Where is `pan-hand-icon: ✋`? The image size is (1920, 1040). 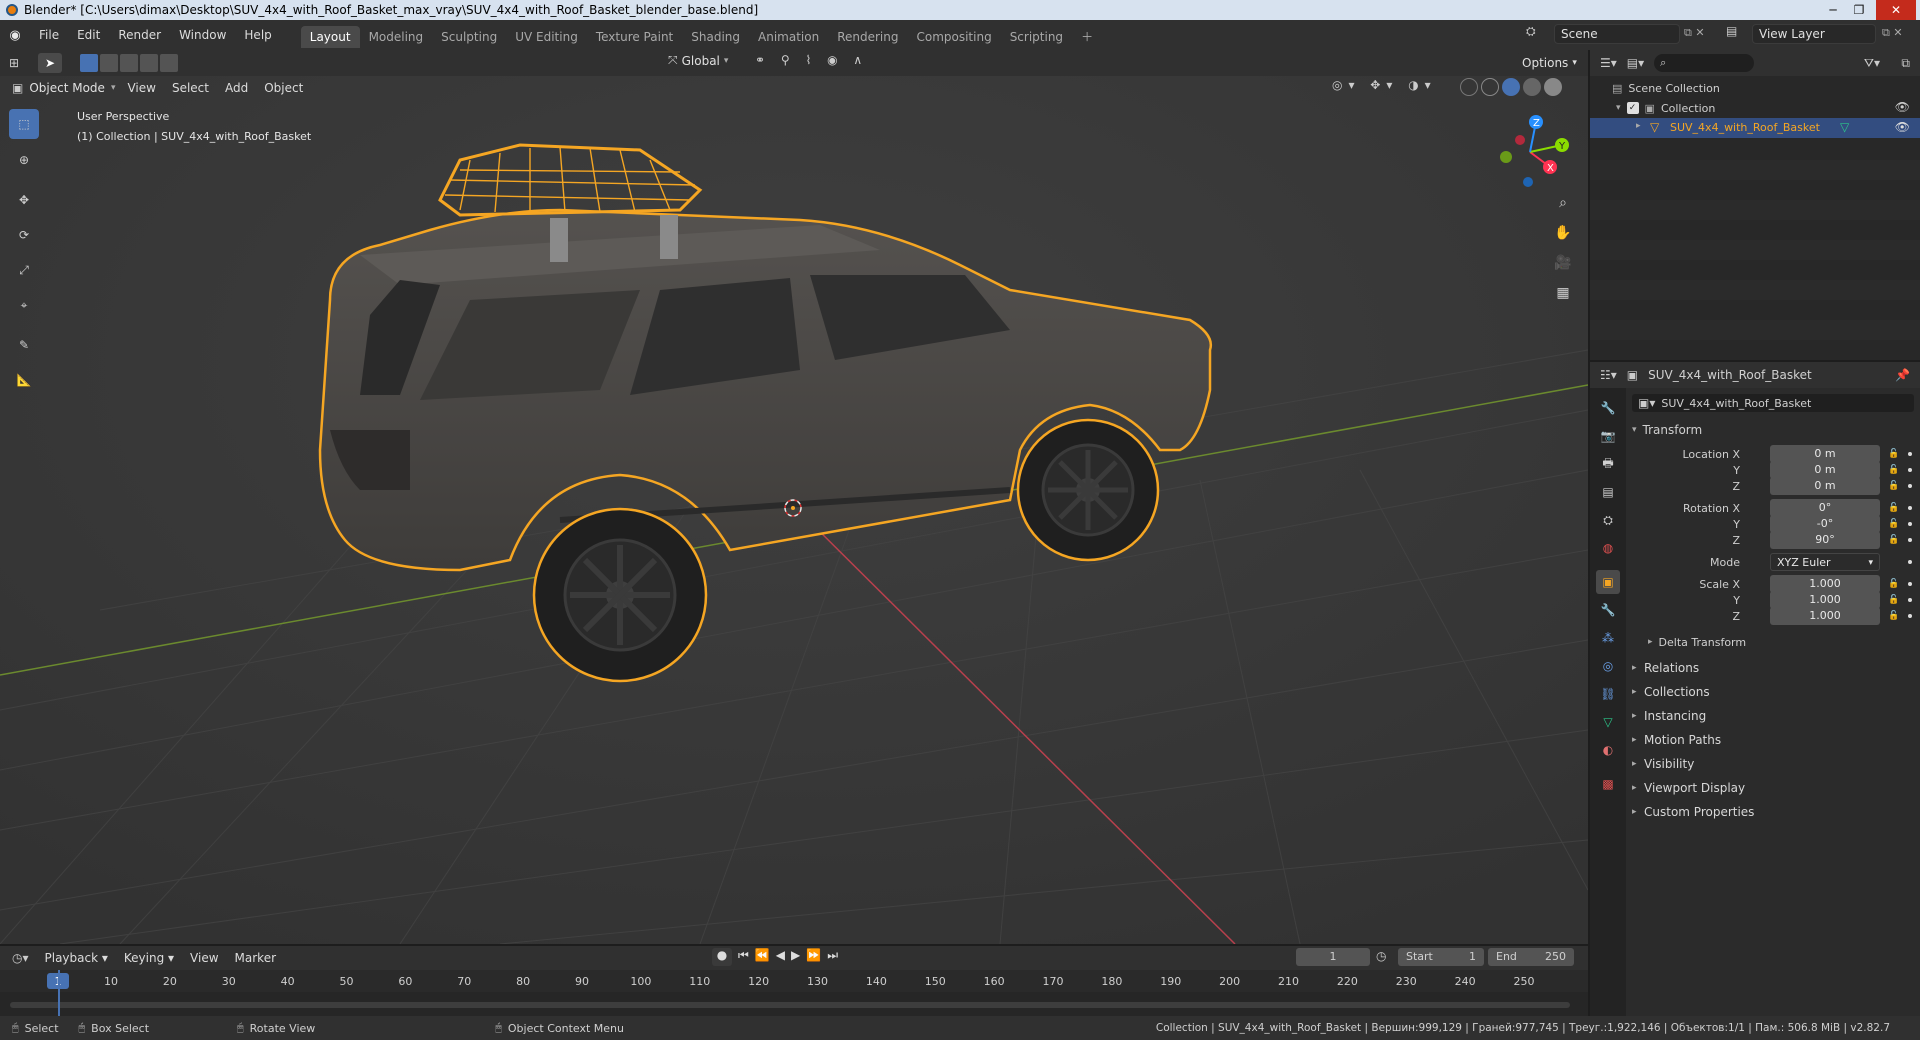 pan-hand-icon: ✋ is located at coordinates (1563, 233).